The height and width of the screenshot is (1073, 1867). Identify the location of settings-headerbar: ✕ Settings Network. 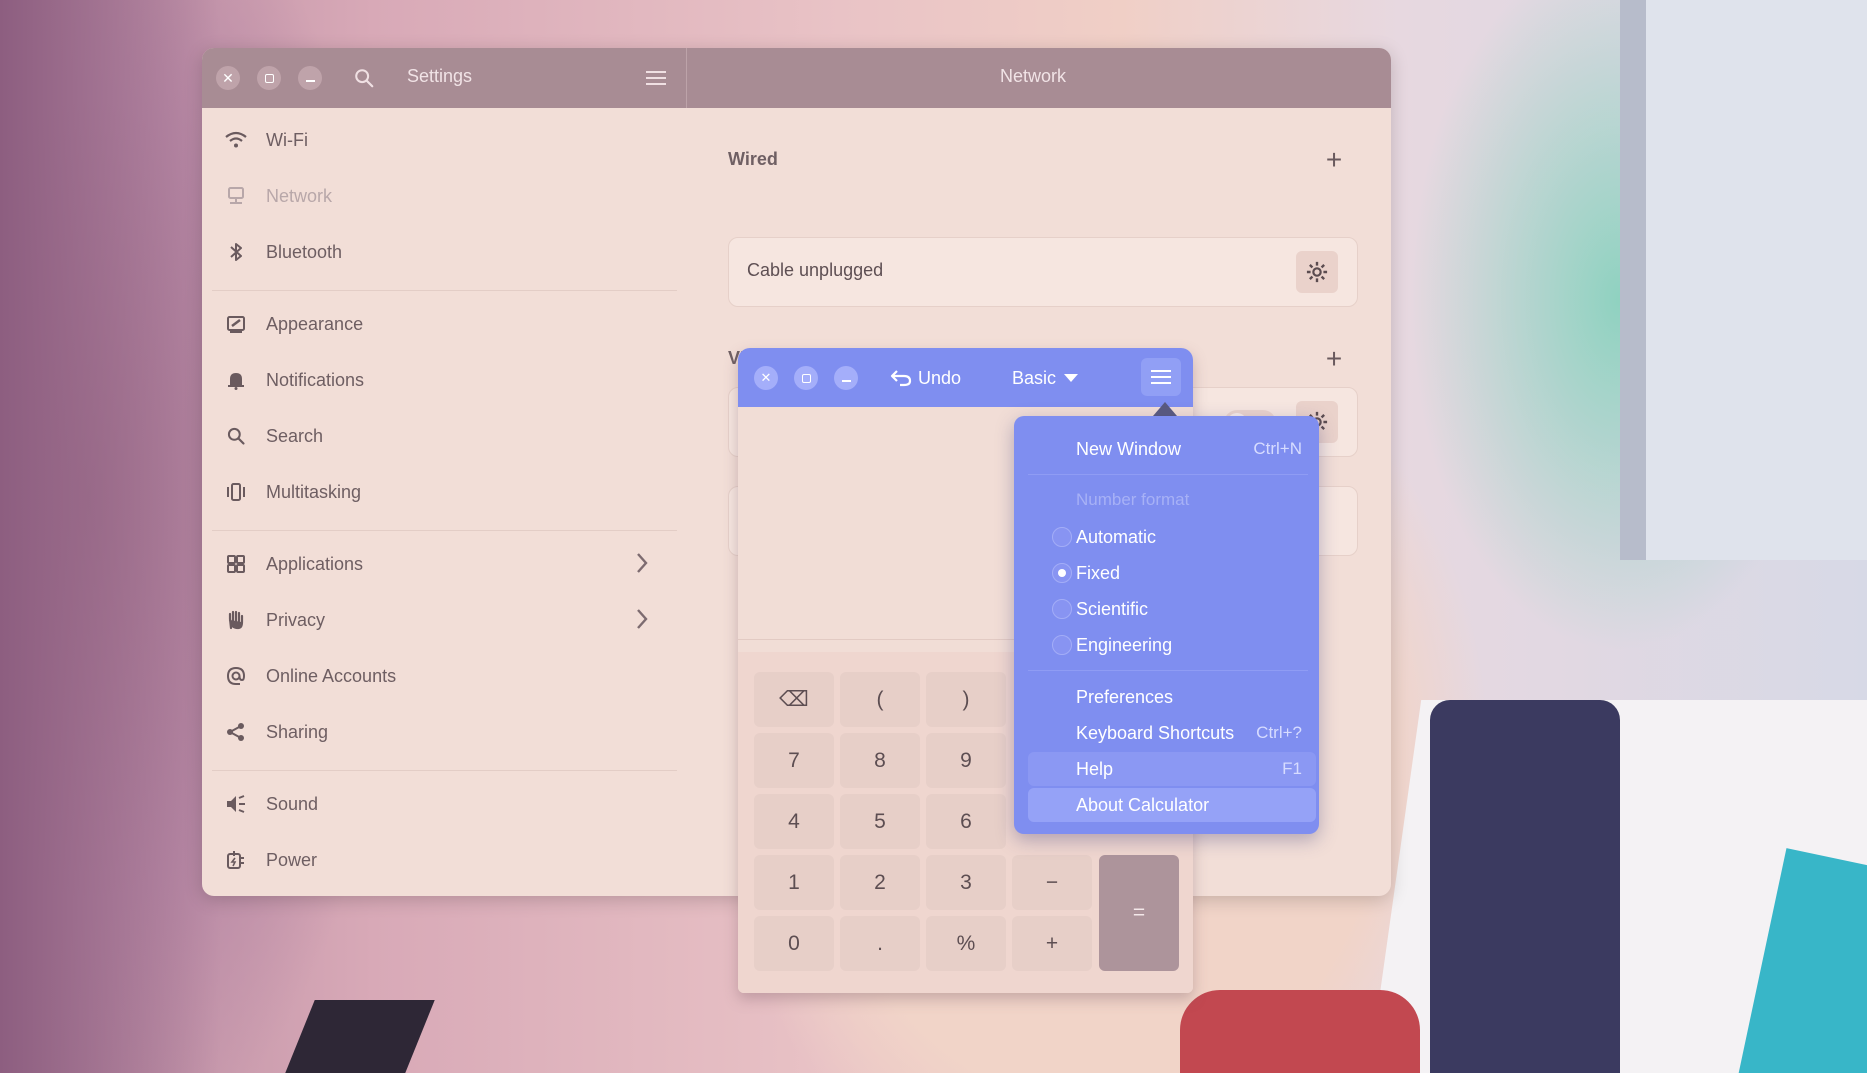
(796, 78).